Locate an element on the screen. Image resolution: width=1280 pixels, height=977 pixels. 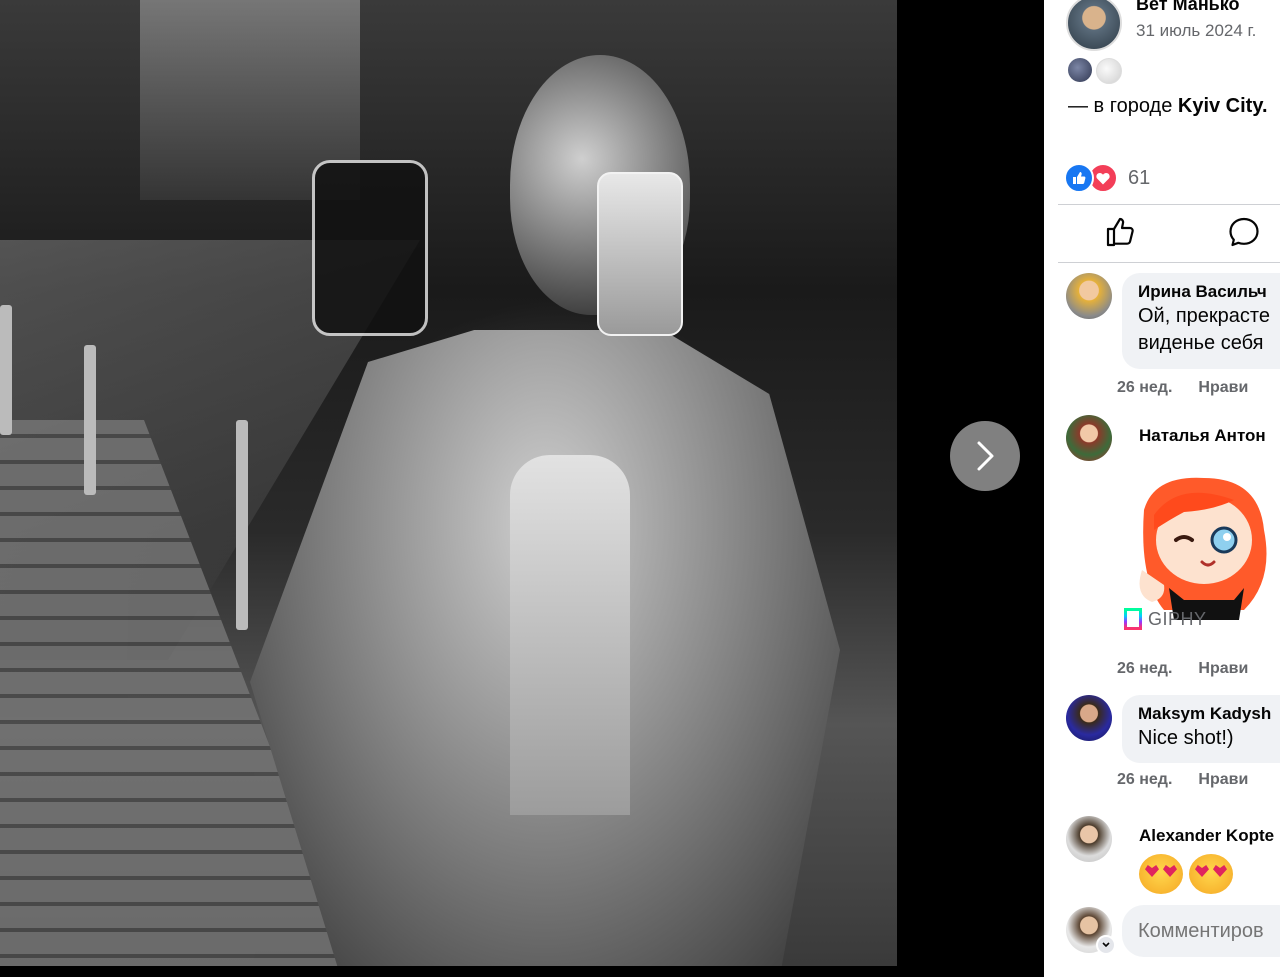
comment-bubble: Ирина Васильч Ой, прекрасте виденье себя is located at coordinates (1201, 321).